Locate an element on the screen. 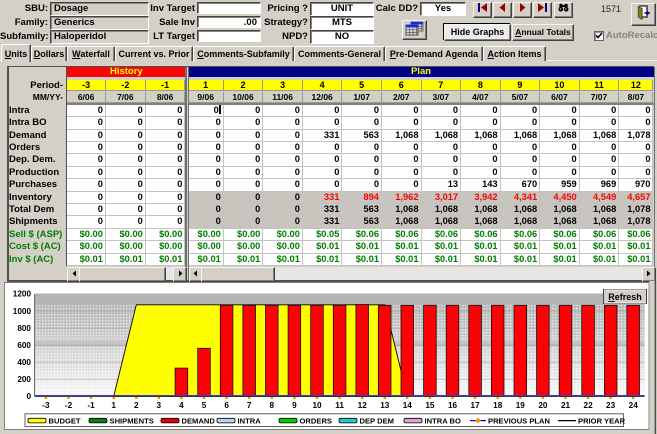 The image size is (657, 434). svg-text: -2 is located at coordinates (69, 405).